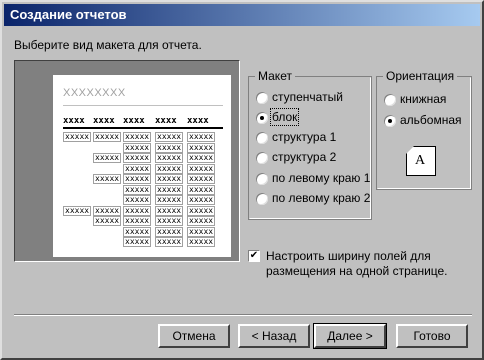 Image resolution: width=484 pixels, height=360 pixels. I want to click on orientation-group-legend: Ориентация, so click(420, 76).